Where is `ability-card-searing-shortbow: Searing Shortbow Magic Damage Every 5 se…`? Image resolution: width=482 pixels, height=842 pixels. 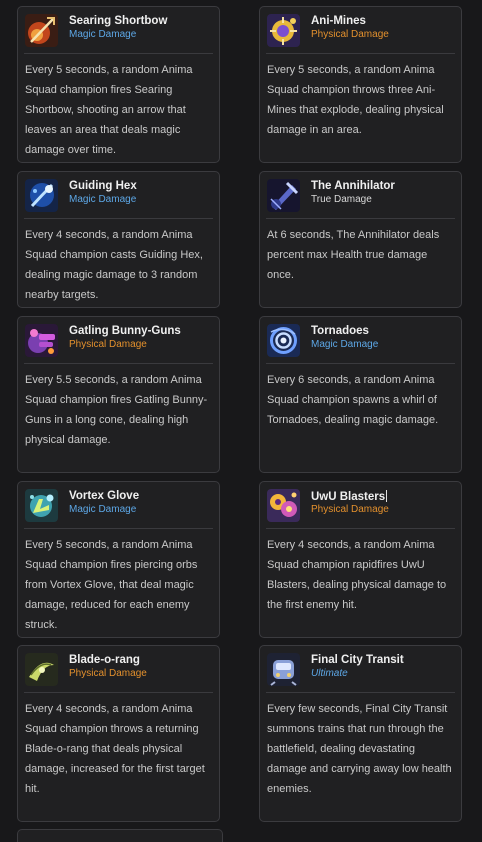 ability-card-searing-shortbow: Searing Shortbow Magic Damage Every 5 se… is located at coordinates (118, 84).